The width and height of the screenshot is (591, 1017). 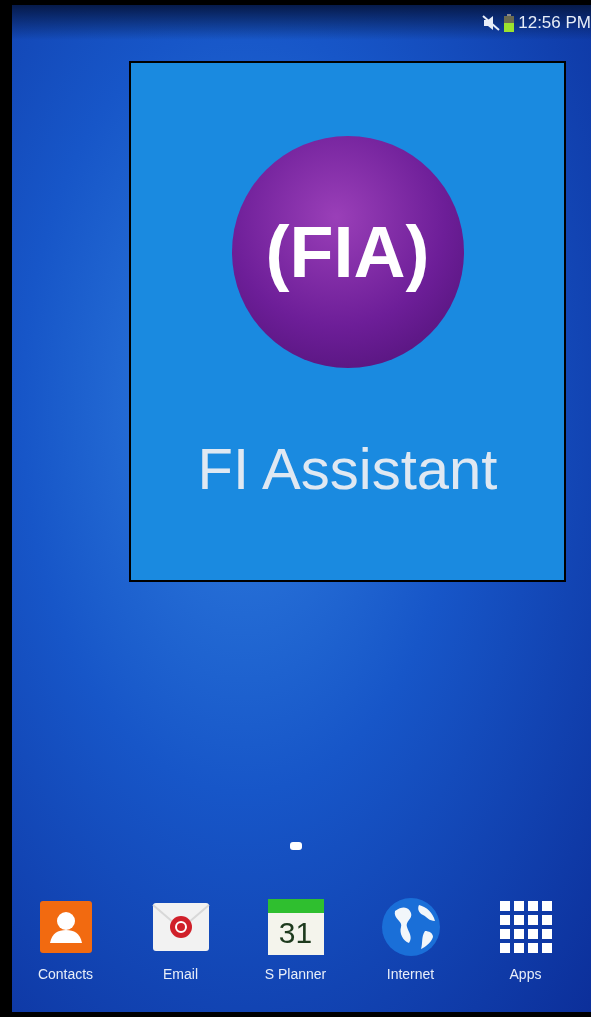 I want to click on calendar-day: 31, so click(x=295, y=933).